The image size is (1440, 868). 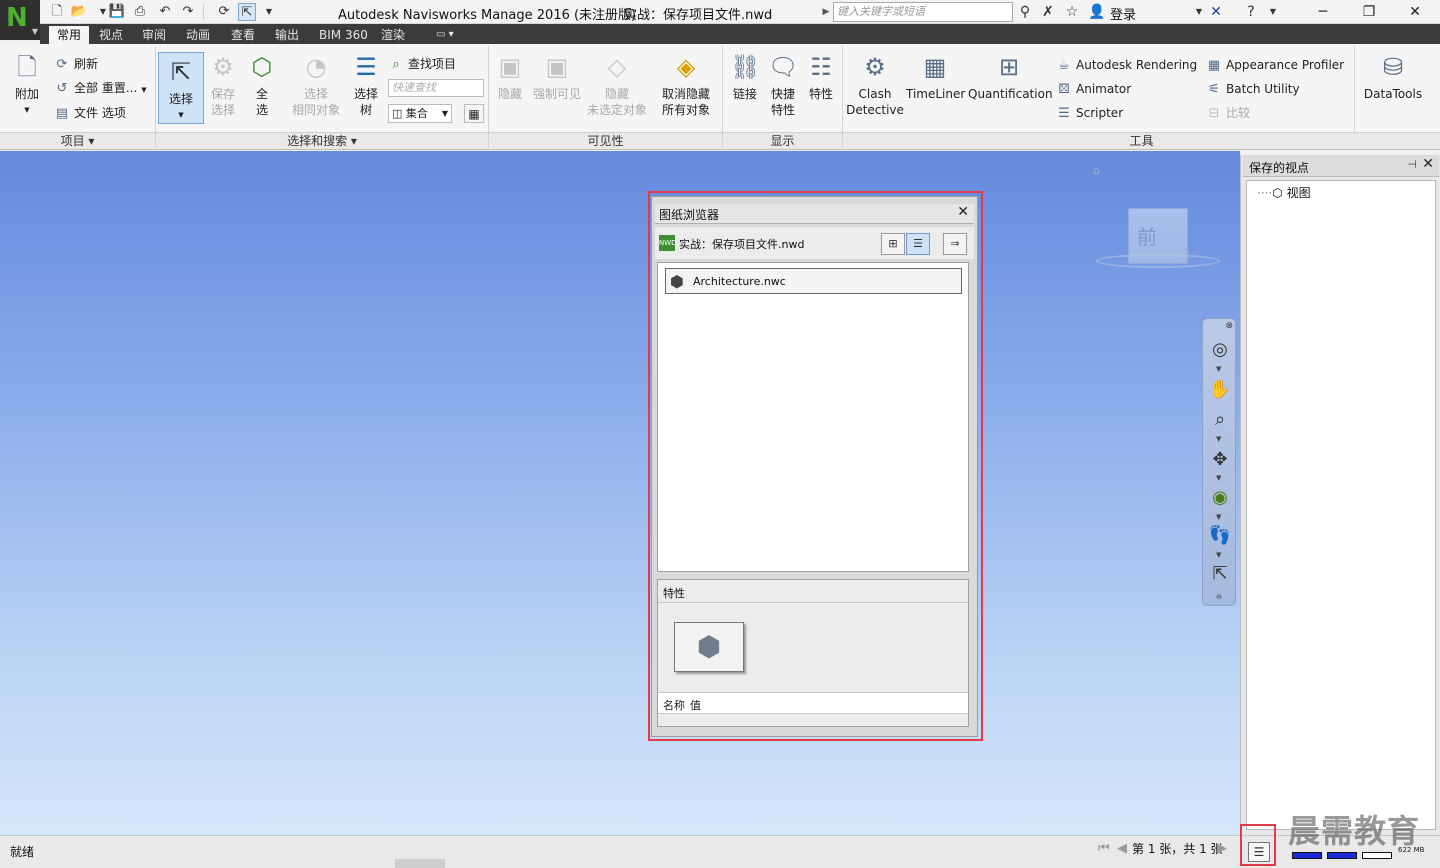 I want to click on pan-hand-icon: ✋, so click(x=1220, y=390).